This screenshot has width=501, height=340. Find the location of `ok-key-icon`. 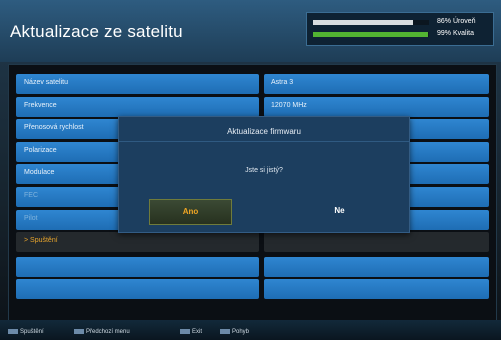

ok-key-icon is located at coordinates (13, 331).